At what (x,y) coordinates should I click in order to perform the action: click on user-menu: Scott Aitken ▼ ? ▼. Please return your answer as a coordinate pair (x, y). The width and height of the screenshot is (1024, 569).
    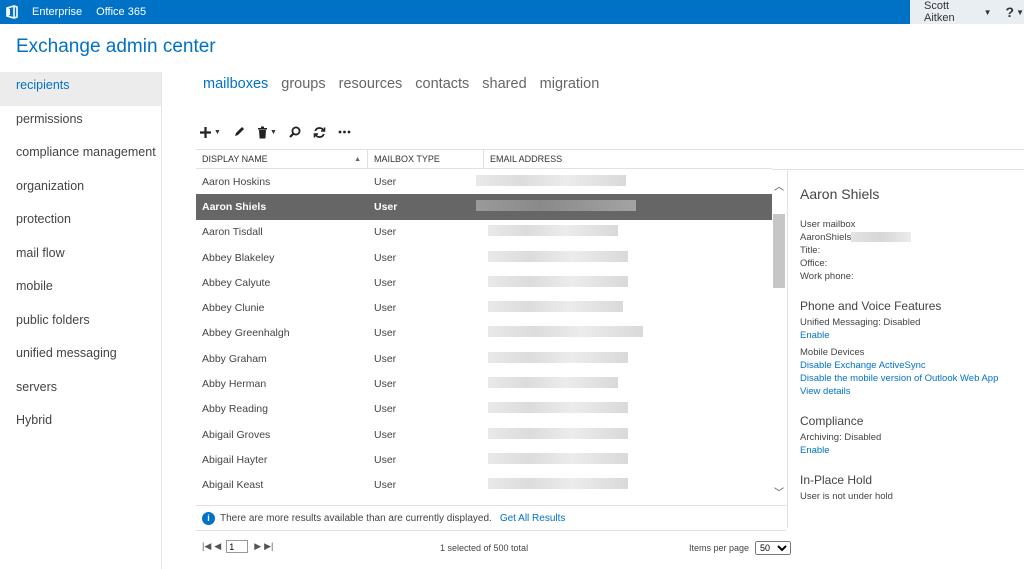
    Looking at the image, I should click on (967, 12).